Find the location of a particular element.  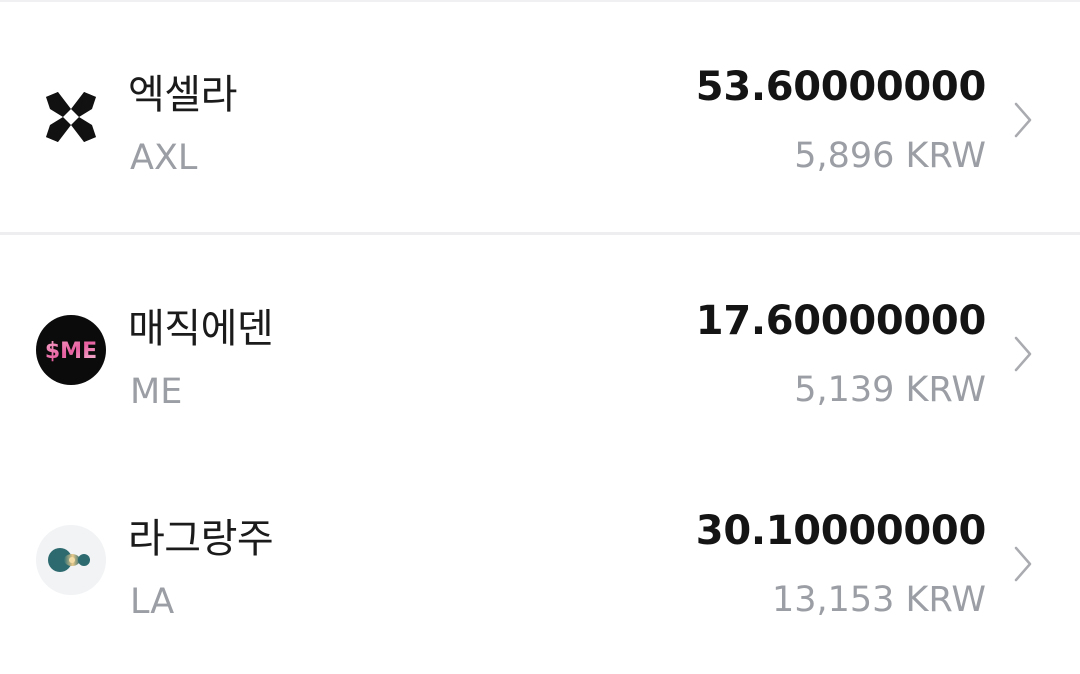

asset-name: 엑셀라 is located at coordinates (182, 95).